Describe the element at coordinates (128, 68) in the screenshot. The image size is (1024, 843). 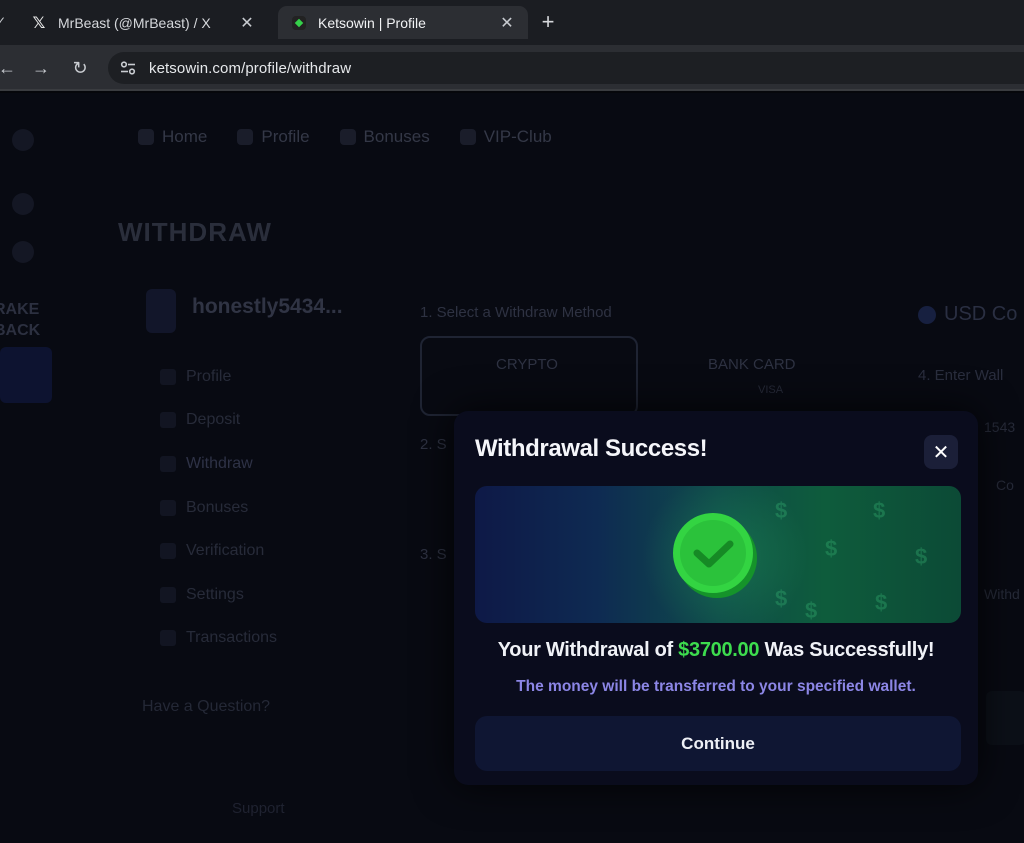
I see `site-settings-icon` at that location.